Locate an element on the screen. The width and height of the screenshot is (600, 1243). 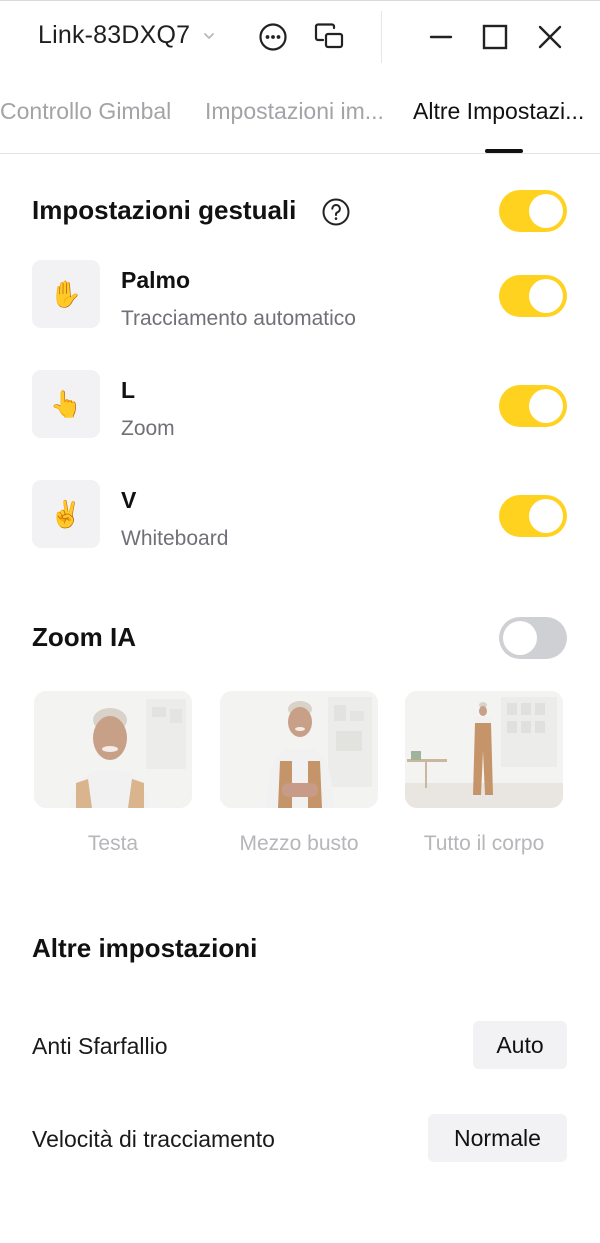
half-body-framing-image is located at coordinates (299, 749).